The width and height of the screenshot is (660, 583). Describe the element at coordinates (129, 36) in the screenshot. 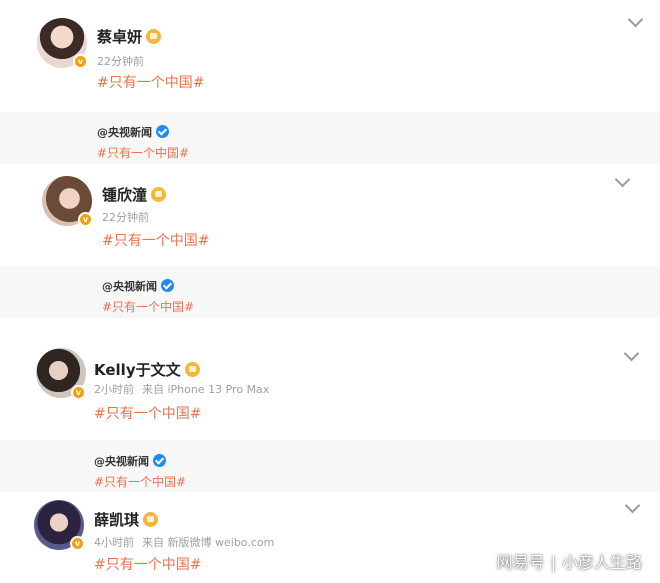

I see `post-author: 蔡卓妍` at that location.